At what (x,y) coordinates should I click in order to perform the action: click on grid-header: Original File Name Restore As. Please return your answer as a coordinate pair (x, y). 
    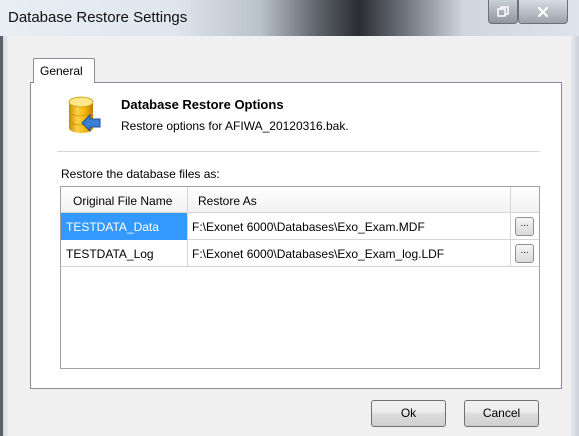
    Looking at the image, I should click on (300, 200).